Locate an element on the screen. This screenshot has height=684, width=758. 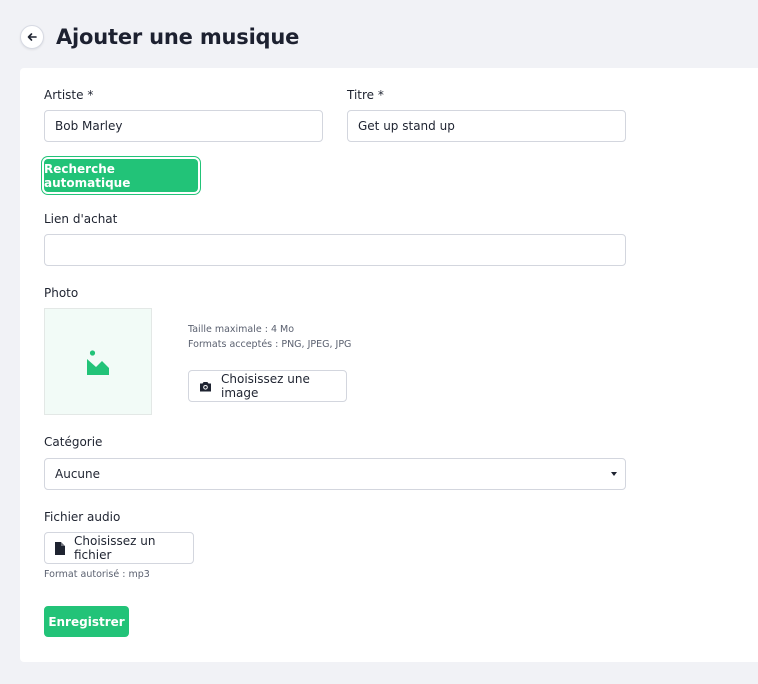
back-button is located at coordinates (32, 37).